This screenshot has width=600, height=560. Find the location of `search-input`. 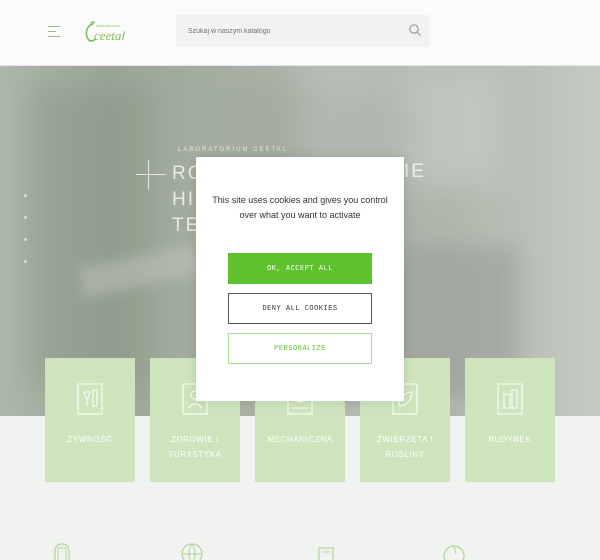

search-input is located at coordinates (286, 31).